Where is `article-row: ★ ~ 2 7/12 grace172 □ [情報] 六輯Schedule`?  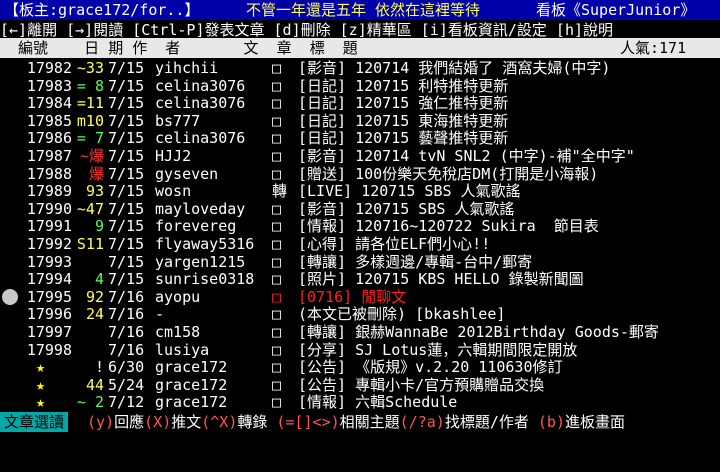 article-row: ★ ~ 2 7/12 grace172 □ [情報] 六輯Schedule is located at coordinates (360, 402).